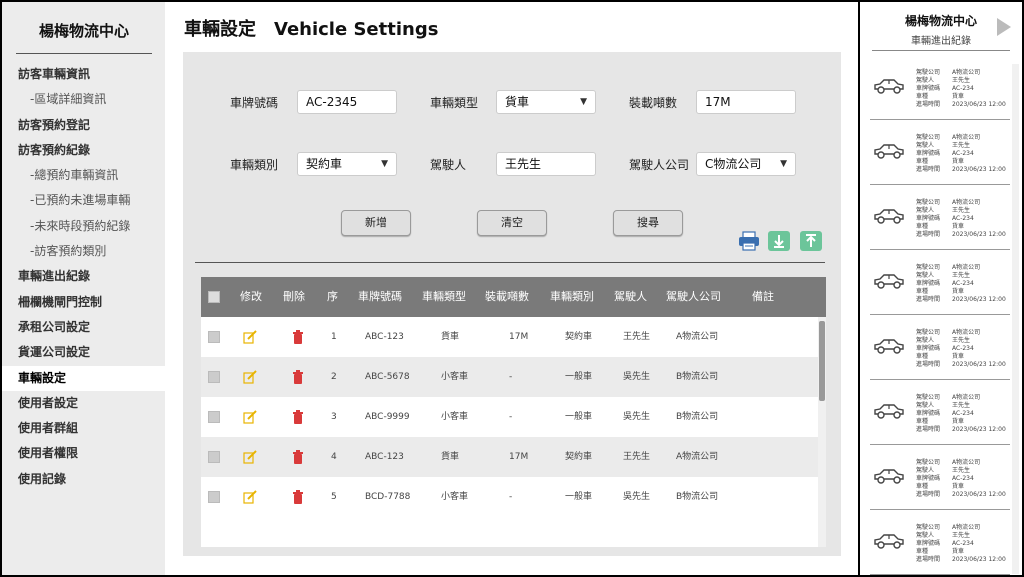  What do you see at coordinates (294, 297) in the screenshot?
I see `col-delete: 刪除` at bounding box center [294, 297].